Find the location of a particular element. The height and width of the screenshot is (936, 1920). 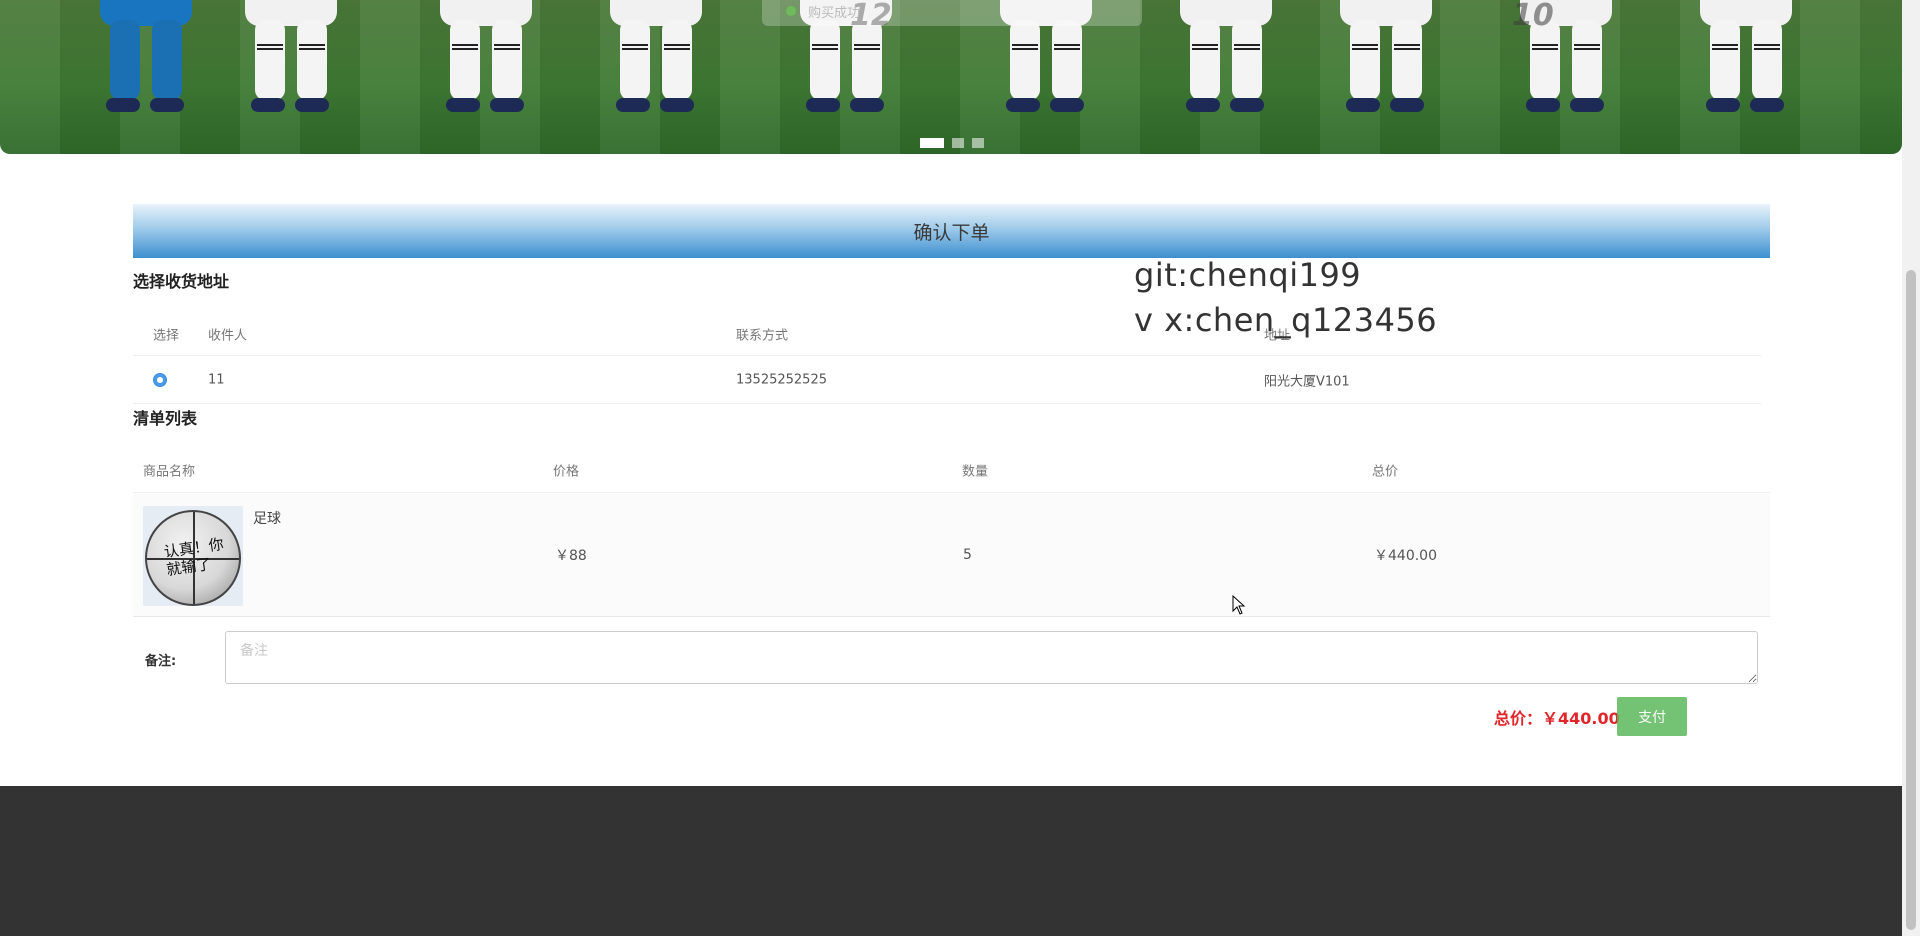

order-title: 确认下单 is located at coordinates (951, 232).